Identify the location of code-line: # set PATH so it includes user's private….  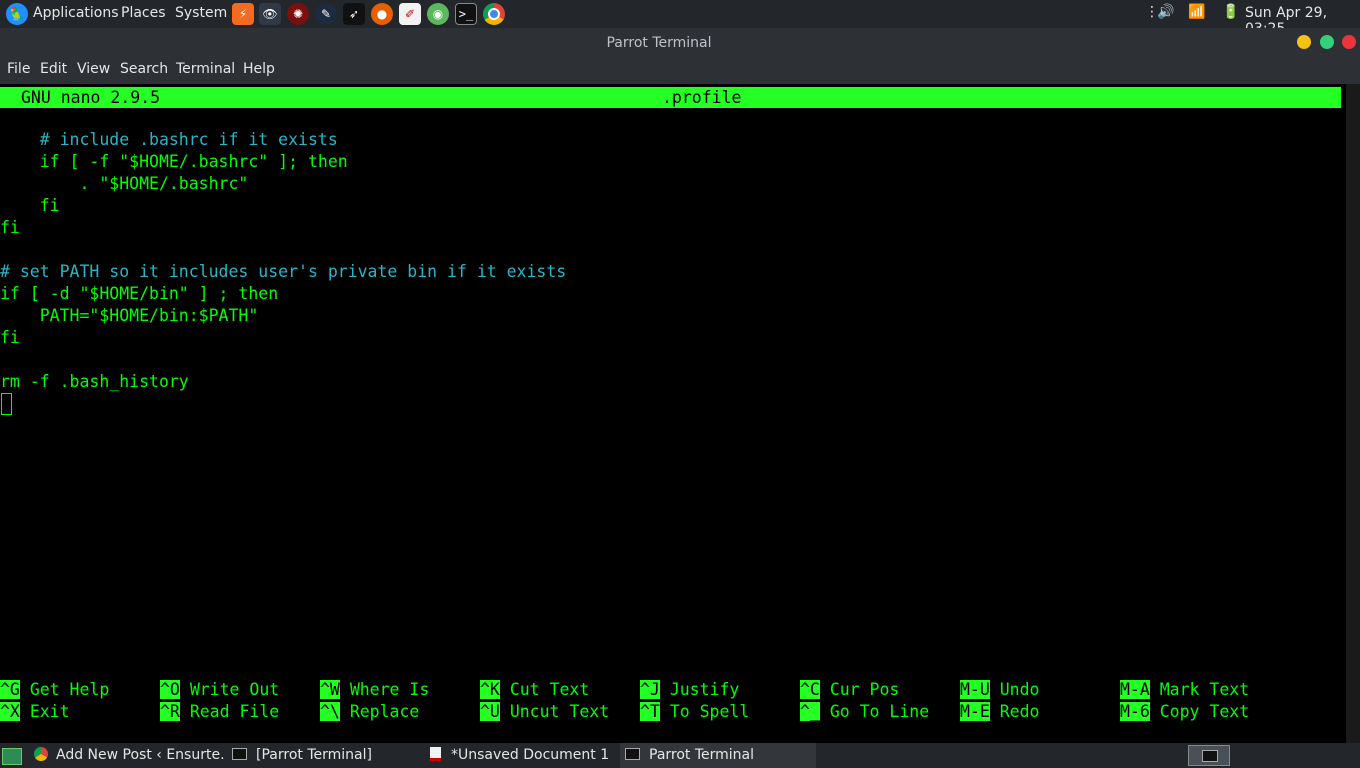
(283, 272).